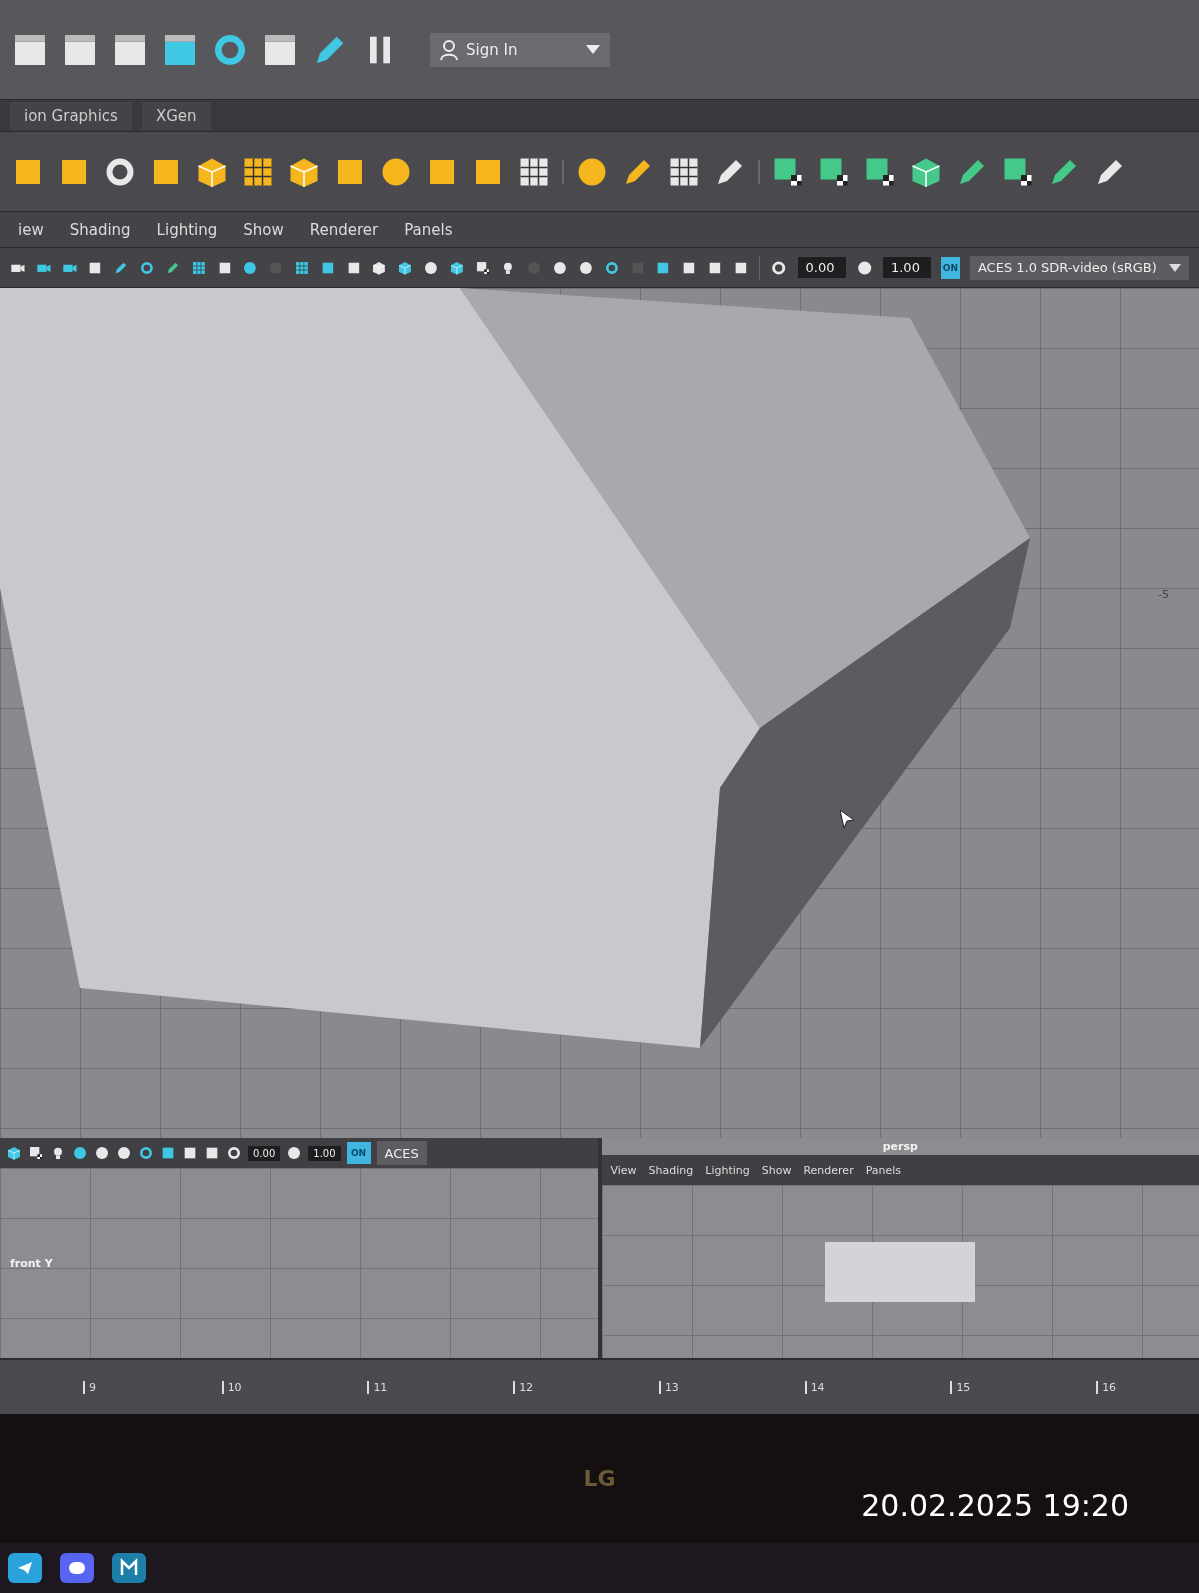 The image size is (1199, 1593). I want to click on monitor-logo: LG, so click(599, 1478).